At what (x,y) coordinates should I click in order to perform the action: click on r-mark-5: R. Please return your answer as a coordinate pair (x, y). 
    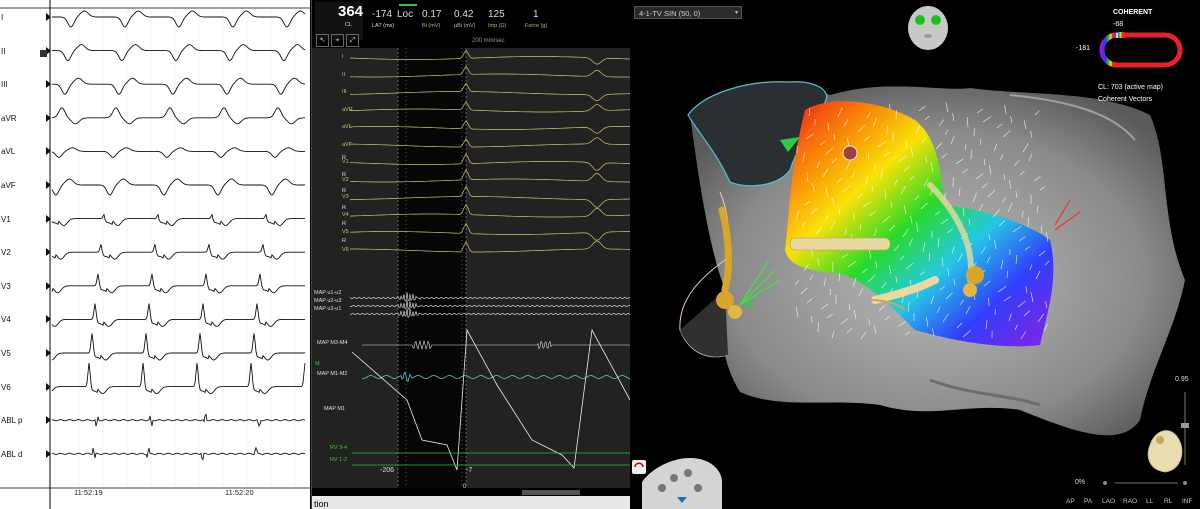
    Looking at the image, I should click on (344, 240).